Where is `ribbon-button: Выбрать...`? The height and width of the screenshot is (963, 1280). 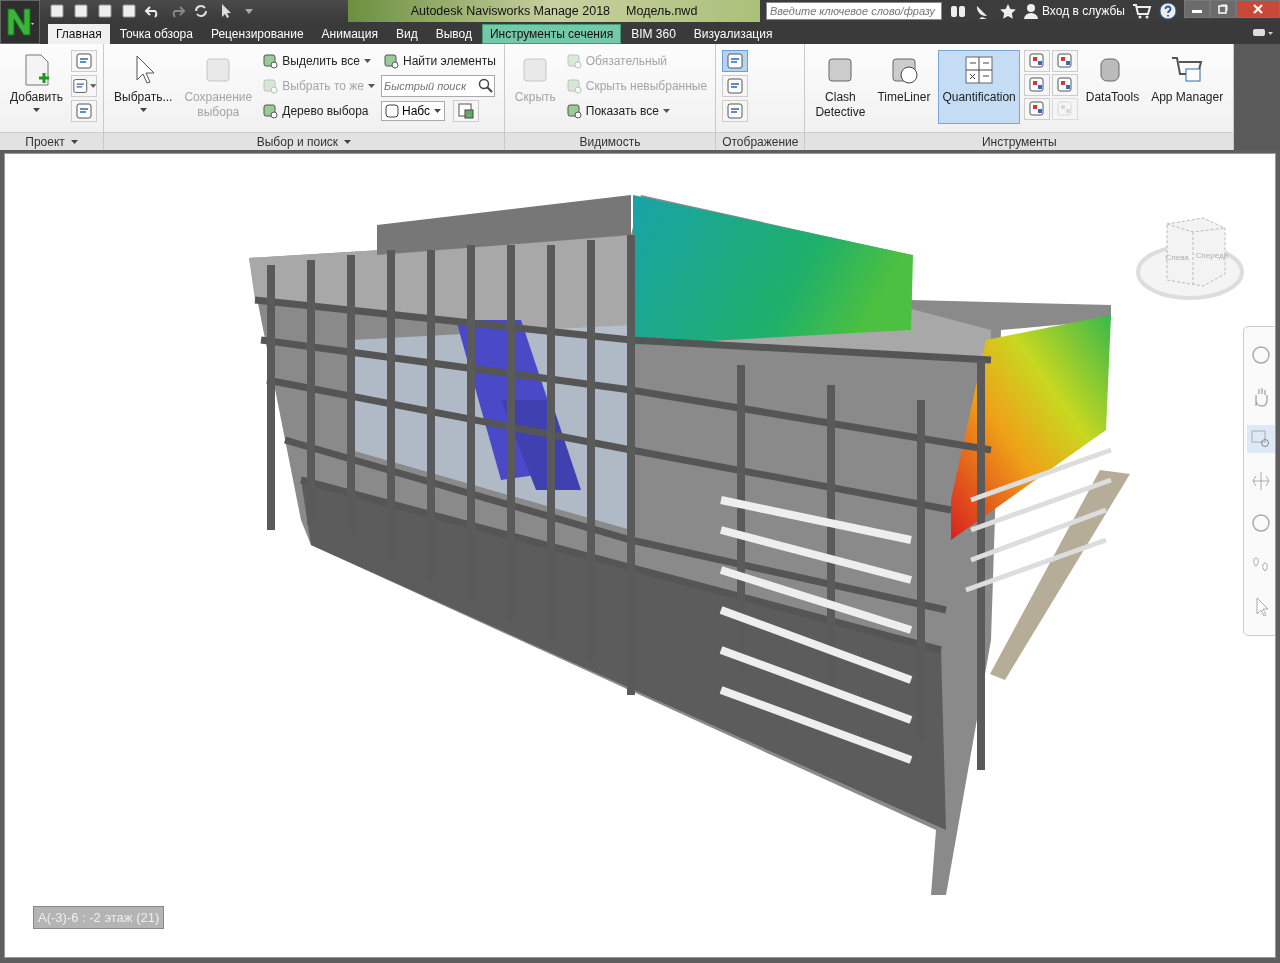
ribbon-button: Выбрать... is located at coordinates (143, 87).